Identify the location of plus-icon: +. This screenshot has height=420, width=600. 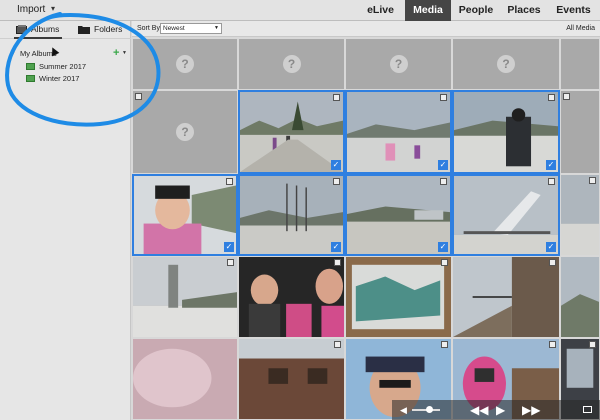
(116, 53).